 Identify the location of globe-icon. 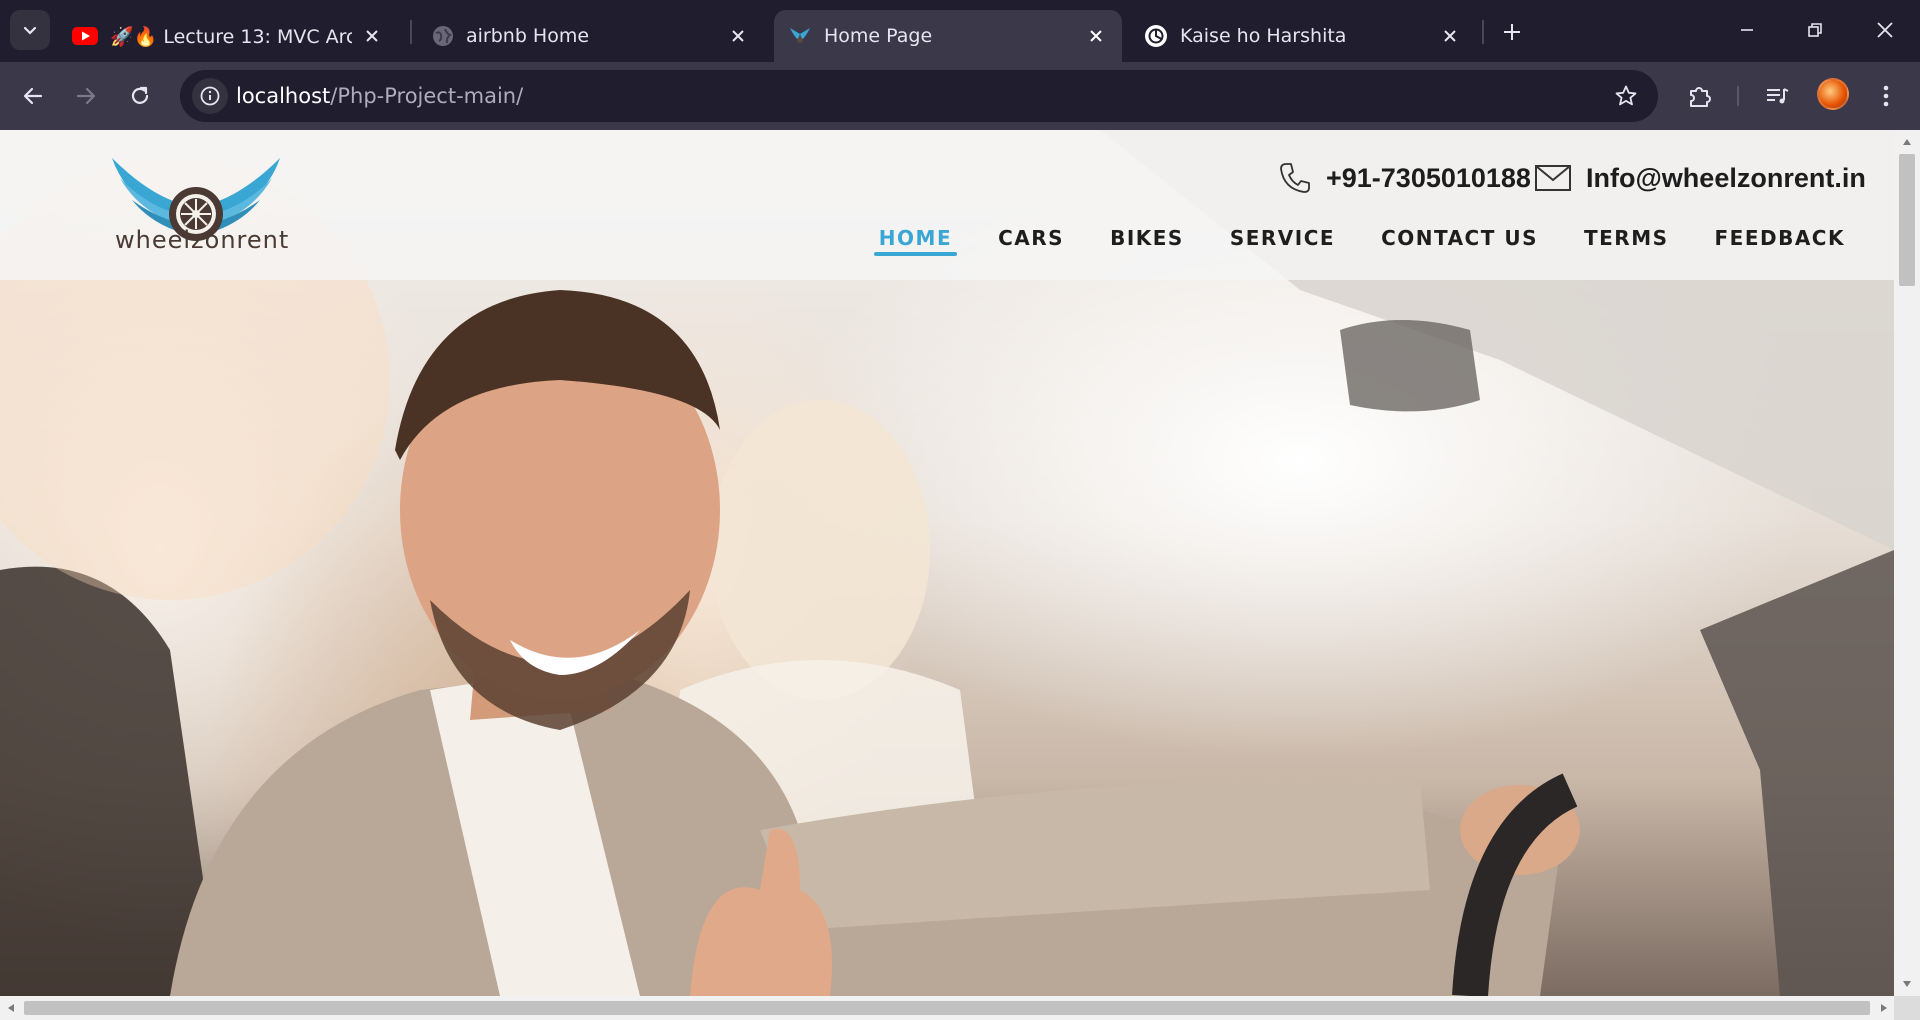
(443, 36).